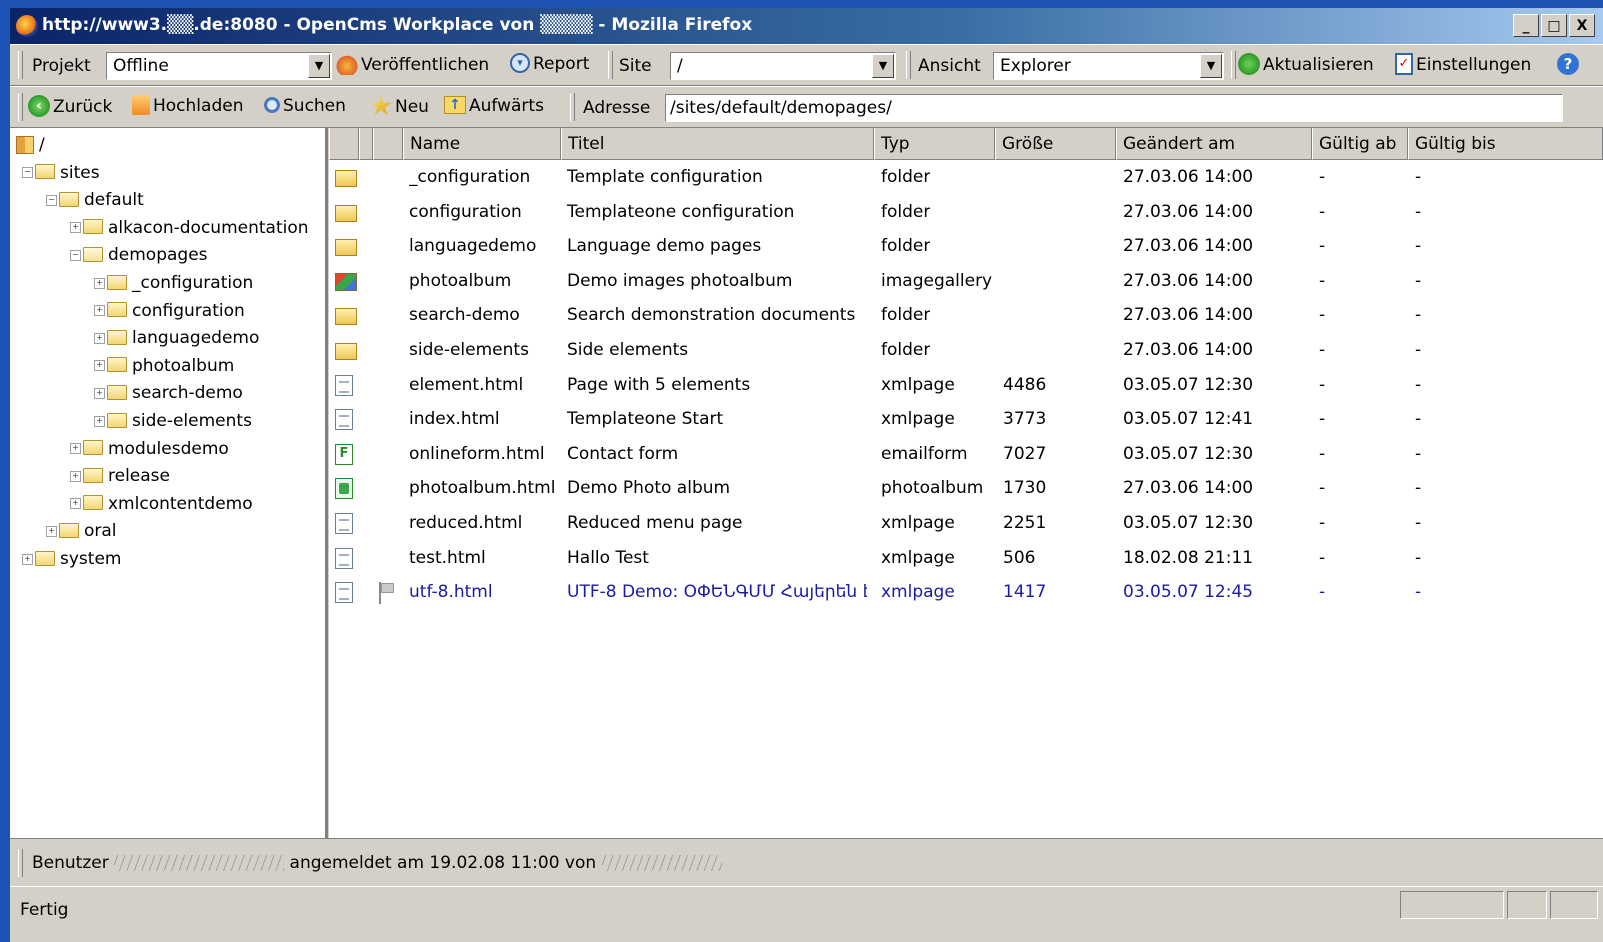 The image size is (1603, 942). I want to click on cell-name: utf-8.html, so click(487, 592).